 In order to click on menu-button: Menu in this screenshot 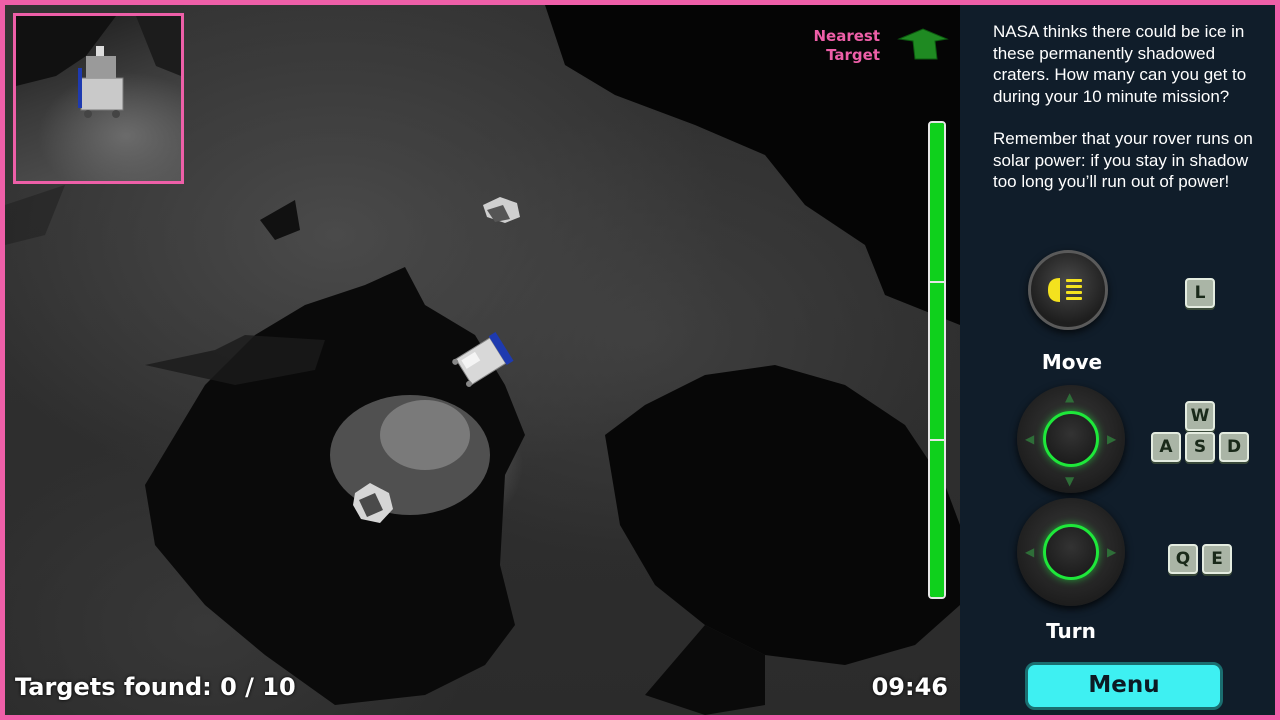, I will do `click(1124, 686)`.